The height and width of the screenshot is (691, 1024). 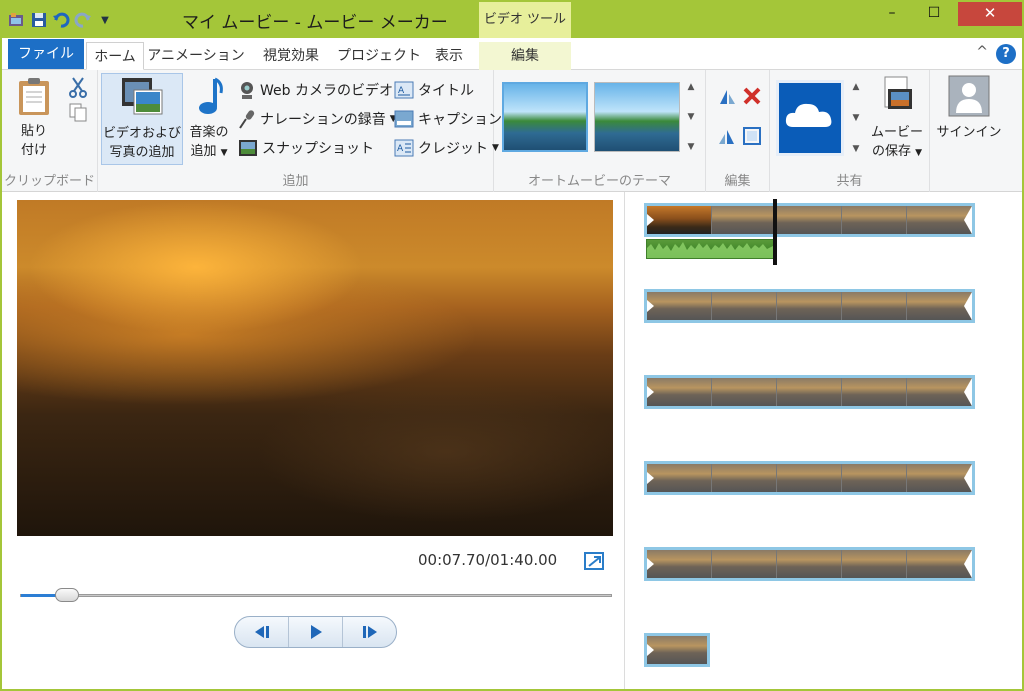 I want to click on play-button, so click(x=316, y=632).